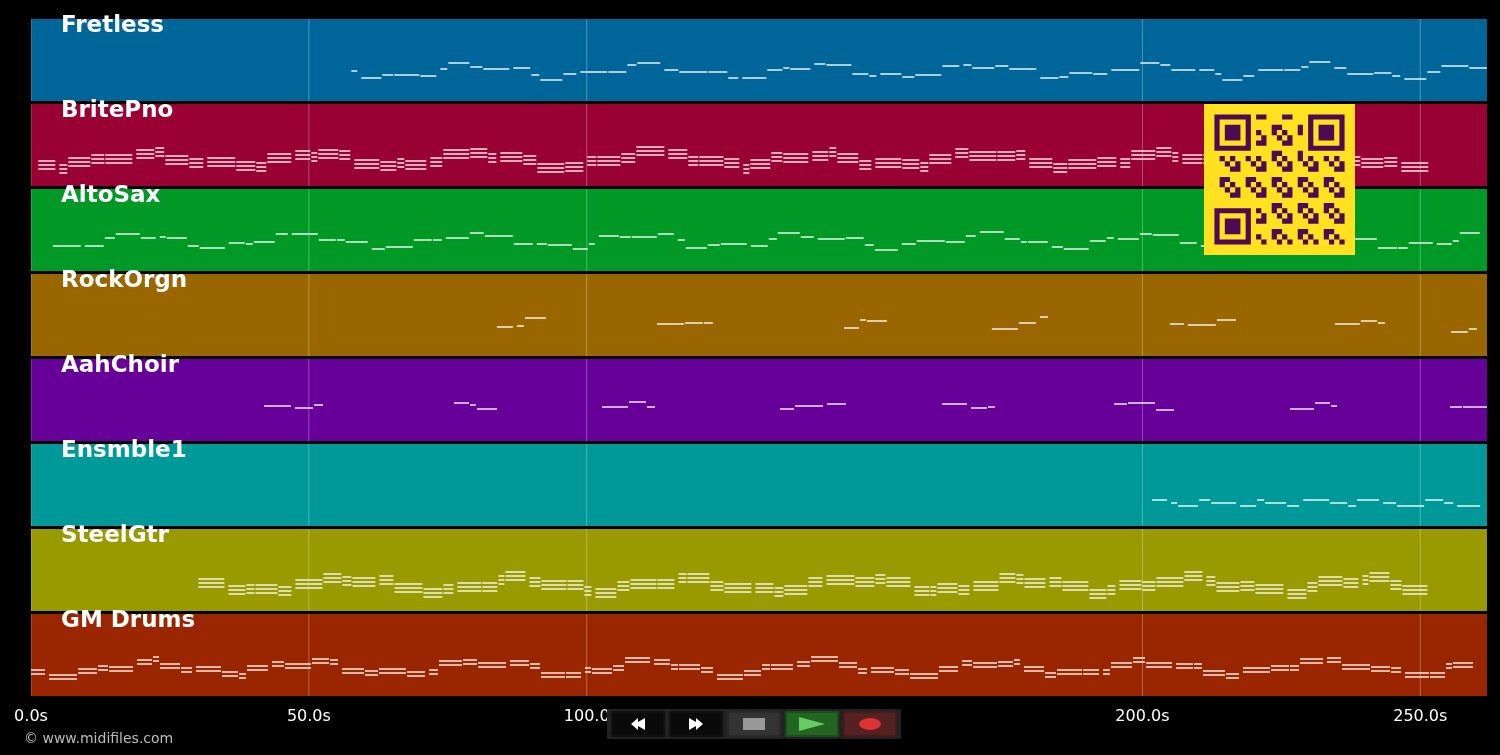 The image size is (1500, 755). Describe the element at coordinates (113, 24) in the screenshot. I see `track-name: Fretless` at that location.